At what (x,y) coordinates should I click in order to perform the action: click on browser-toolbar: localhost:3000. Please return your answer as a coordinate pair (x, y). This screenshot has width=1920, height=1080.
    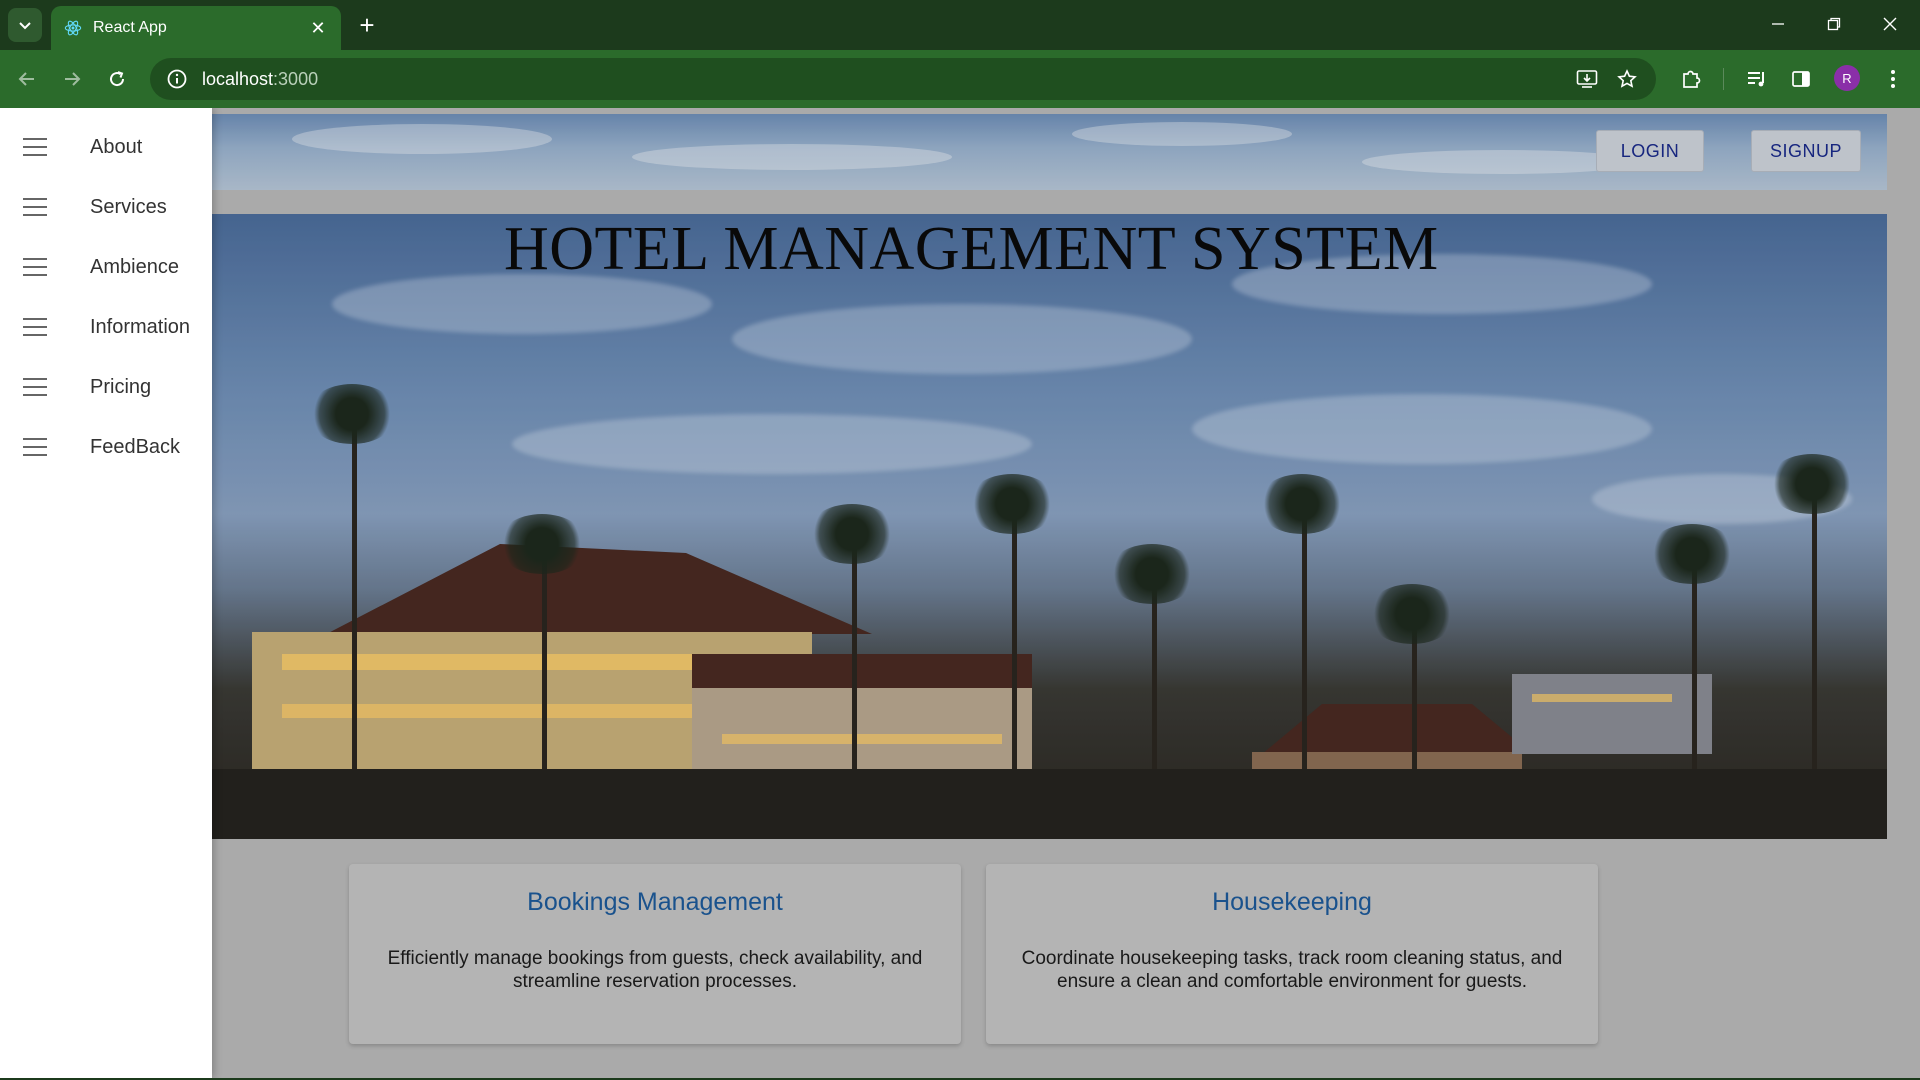
    Looking at the image, I should click on (960, 79).